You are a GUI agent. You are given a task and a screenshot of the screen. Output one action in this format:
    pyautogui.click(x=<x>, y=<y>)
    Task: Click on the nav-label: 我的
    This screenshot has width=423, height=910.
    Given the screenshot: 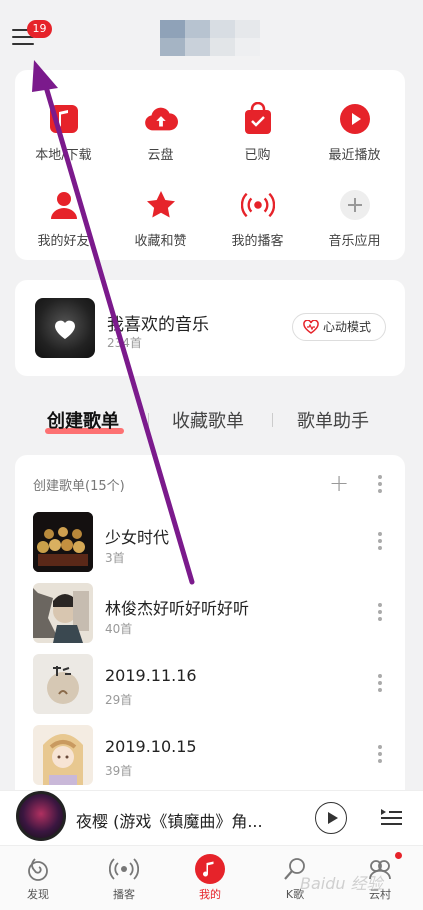 What is the action you would take?
    pyautogui.click(x=210, y=894)
    